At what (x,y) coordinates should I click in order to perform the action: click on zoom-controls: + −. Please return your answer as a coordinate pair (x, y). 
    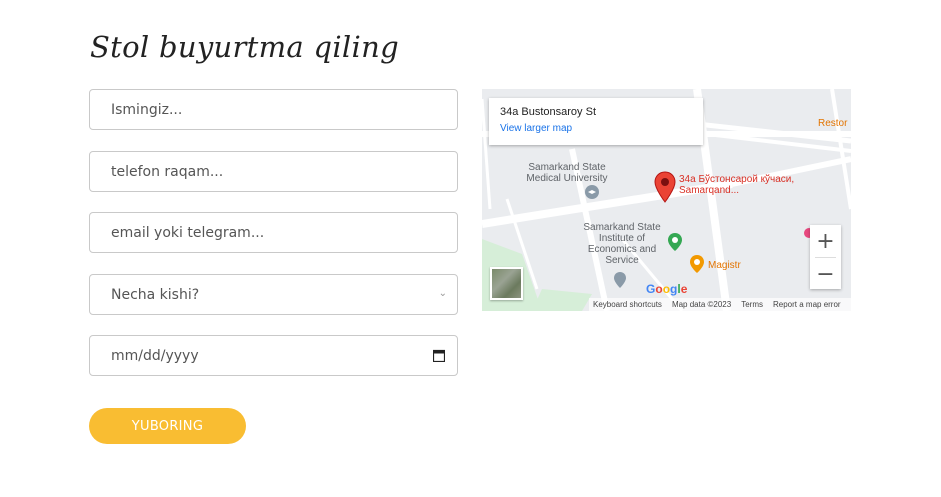
    Looking at the image, I should click on (825, 257).